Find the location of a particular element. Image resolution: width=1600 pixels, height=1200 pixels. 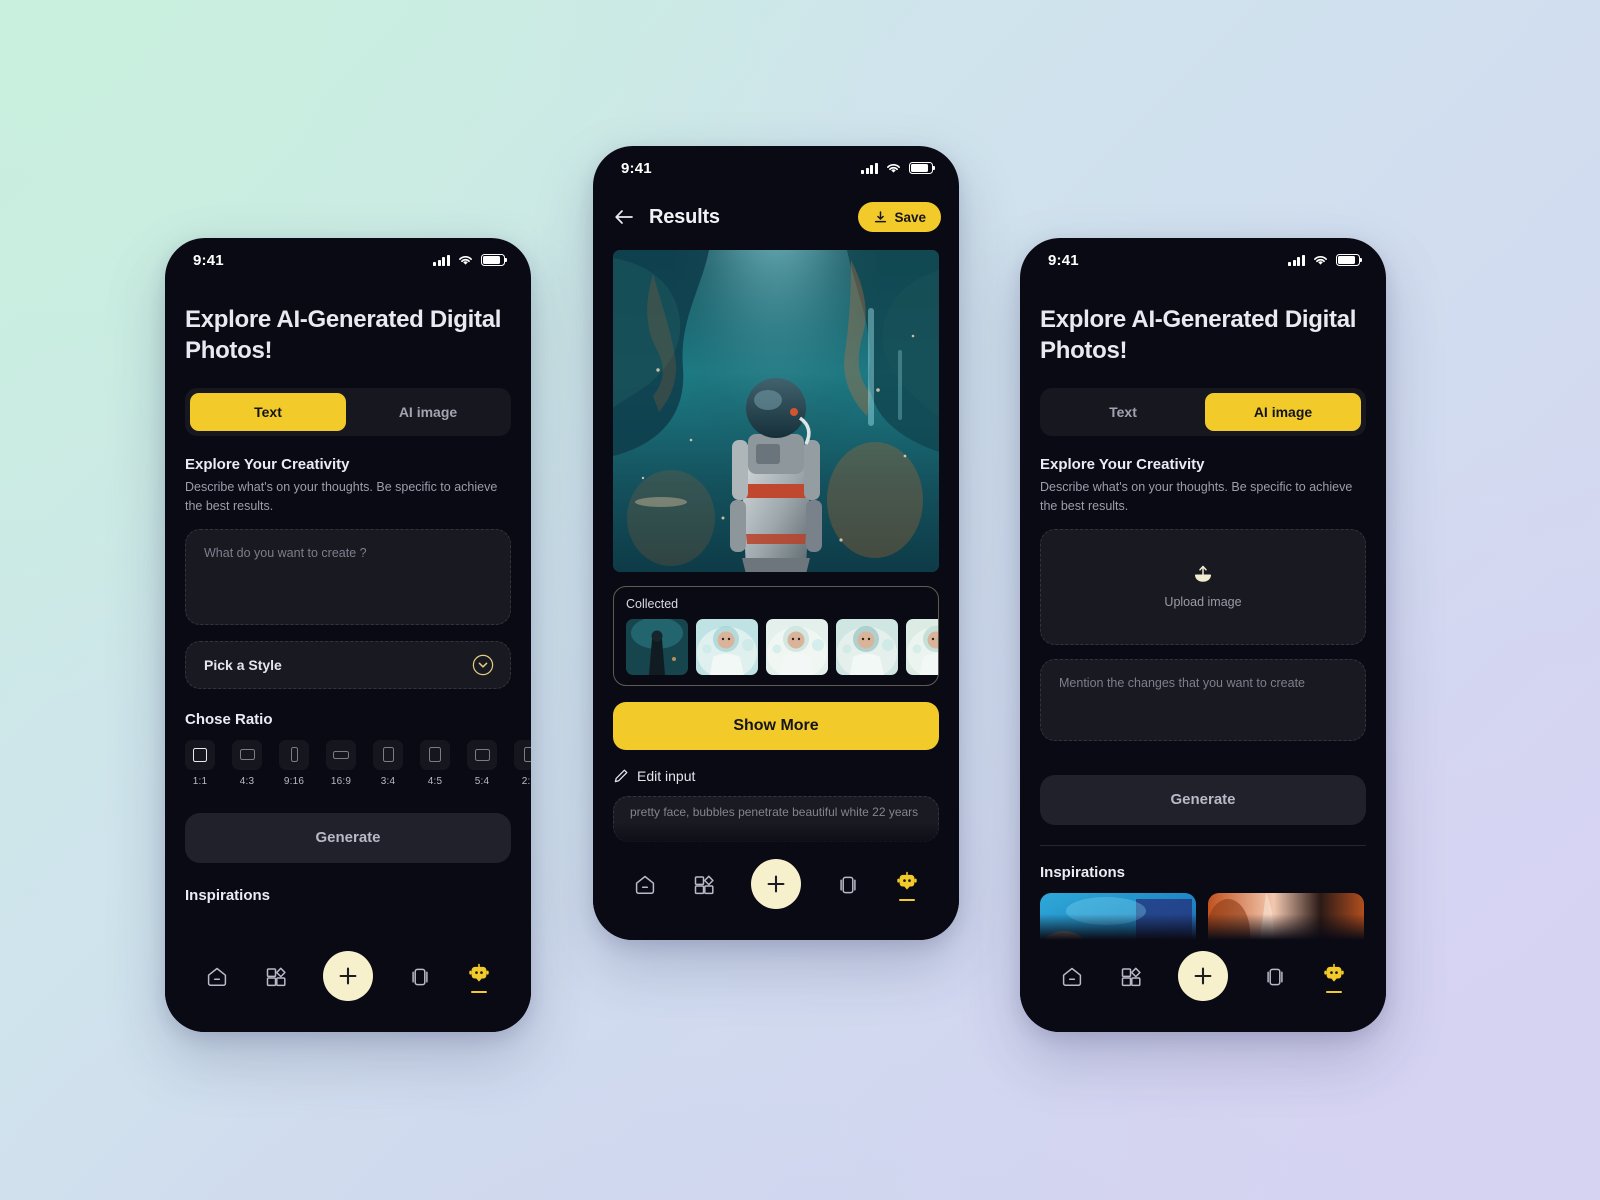

ratio-option-4-5: 4:5 is located at coordinates (435, 763).